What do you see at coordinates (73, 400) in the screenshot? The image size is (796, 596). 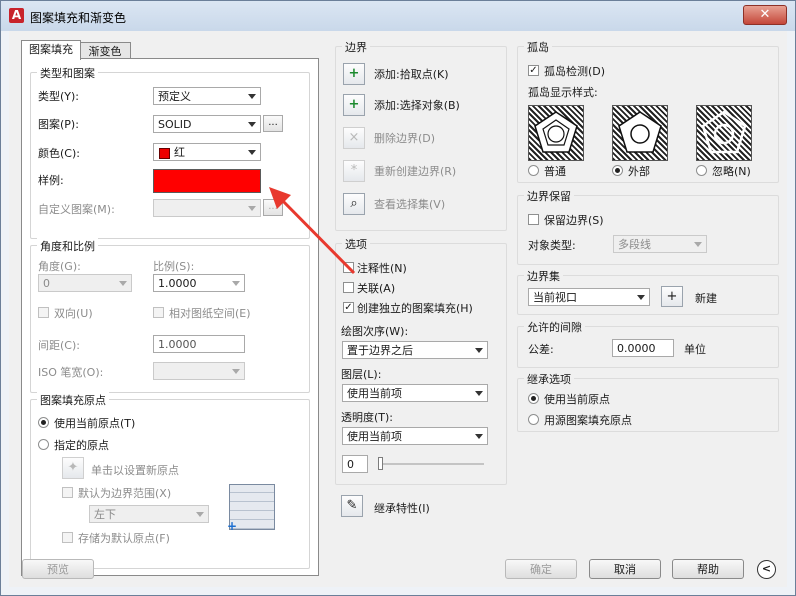 I see `origin-title: 图案填充原点` at bounding box center [73, 400].